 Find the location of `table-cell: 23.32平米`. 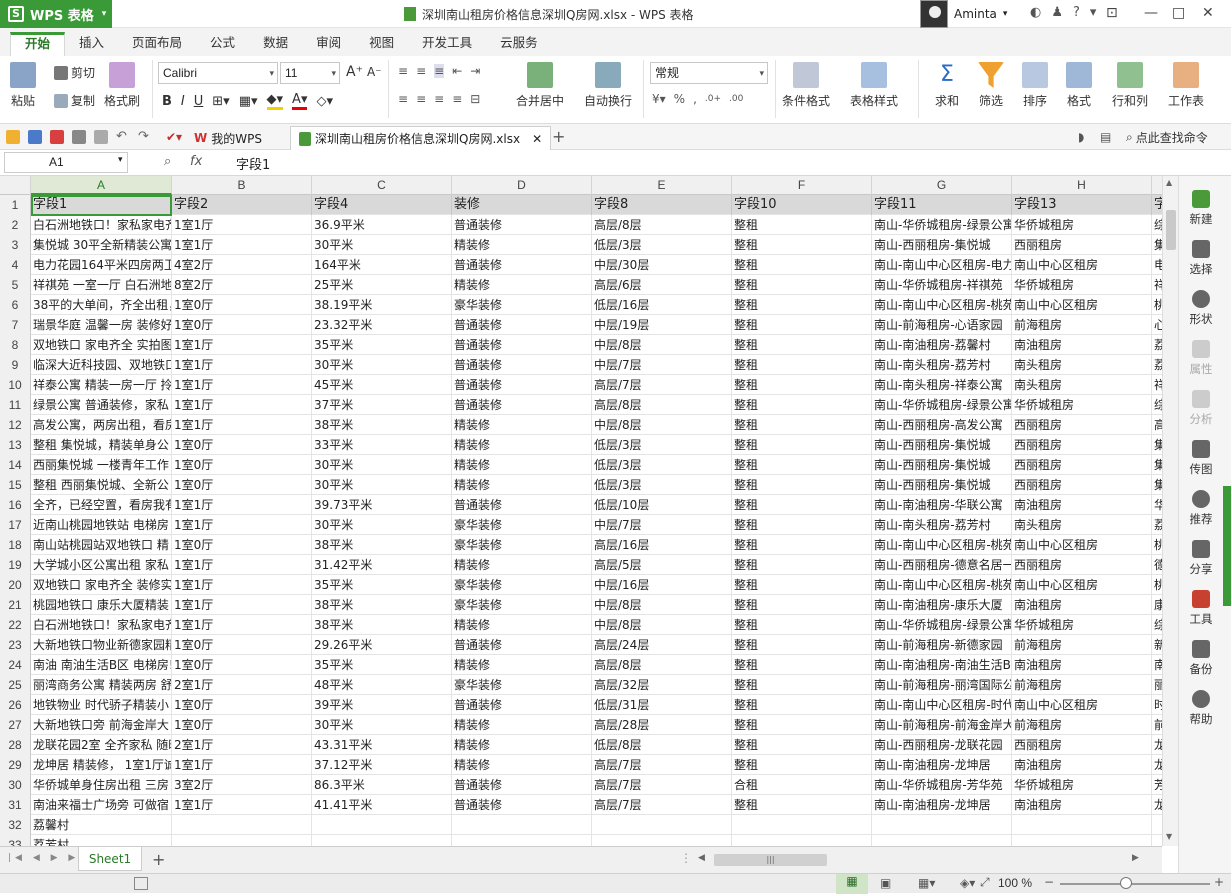

table-cell: 23.32平米 is located at coordinates (382, 325).